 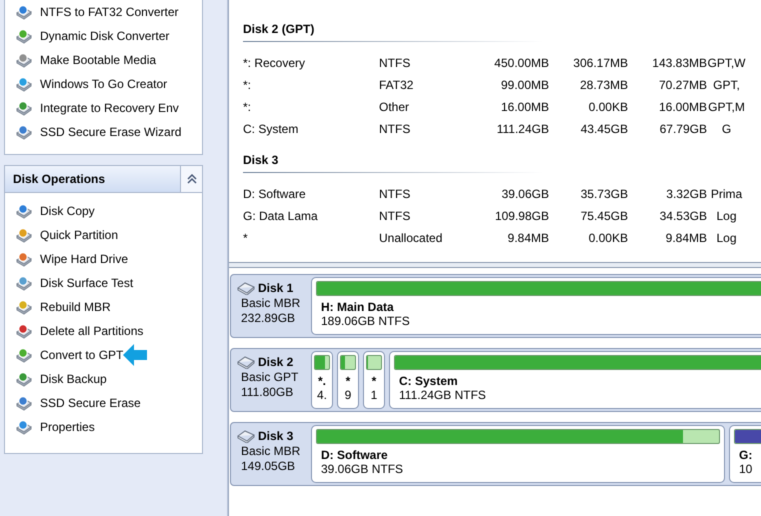 I want to click on table-cell-text: 75.45GB, so click(x=604, y=216).